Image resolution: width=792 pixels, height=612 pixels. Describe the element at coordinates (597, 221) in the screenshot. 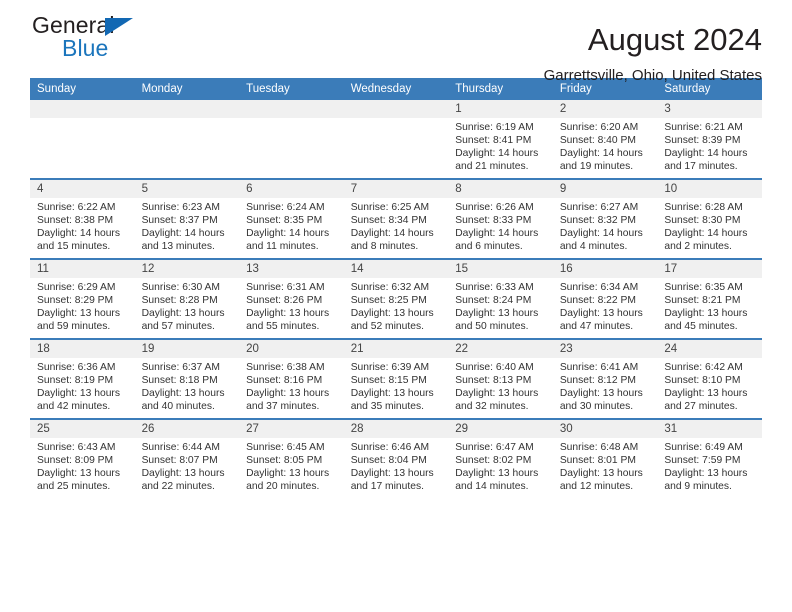

I see `sunset-text: Sunset: 8:32 PM` at that location.